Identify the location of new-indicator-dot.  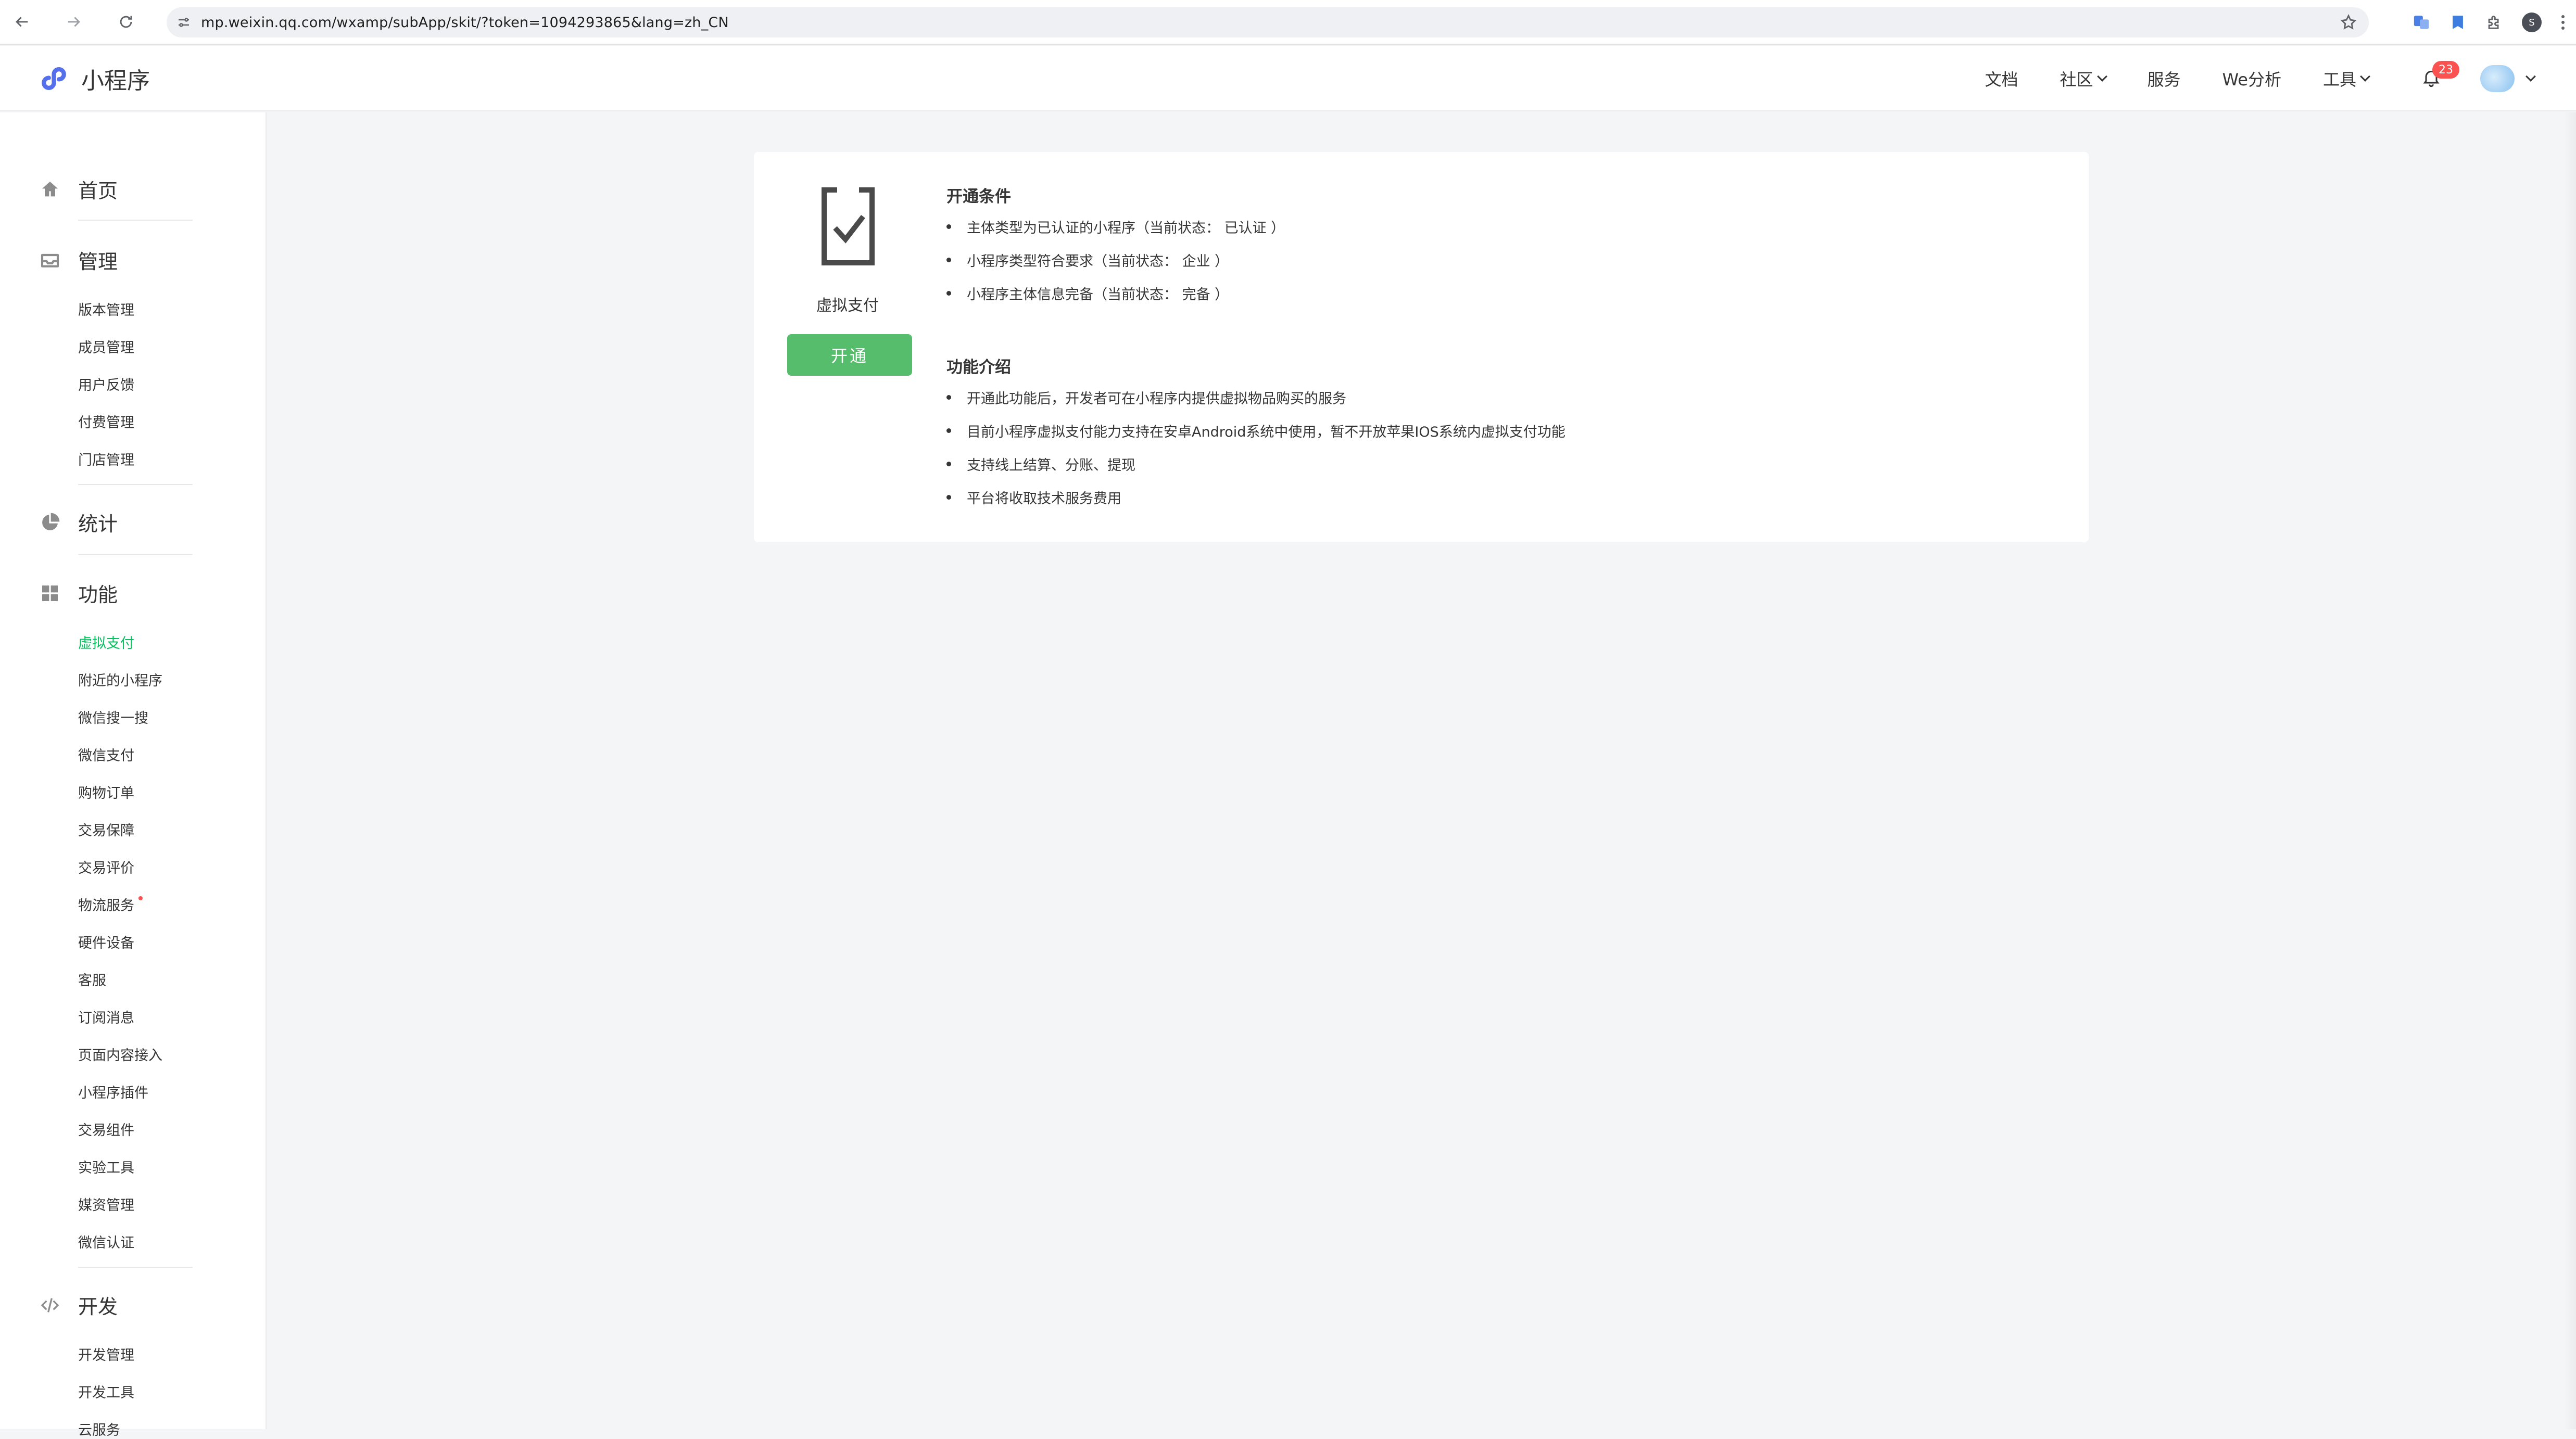
(140, 898).